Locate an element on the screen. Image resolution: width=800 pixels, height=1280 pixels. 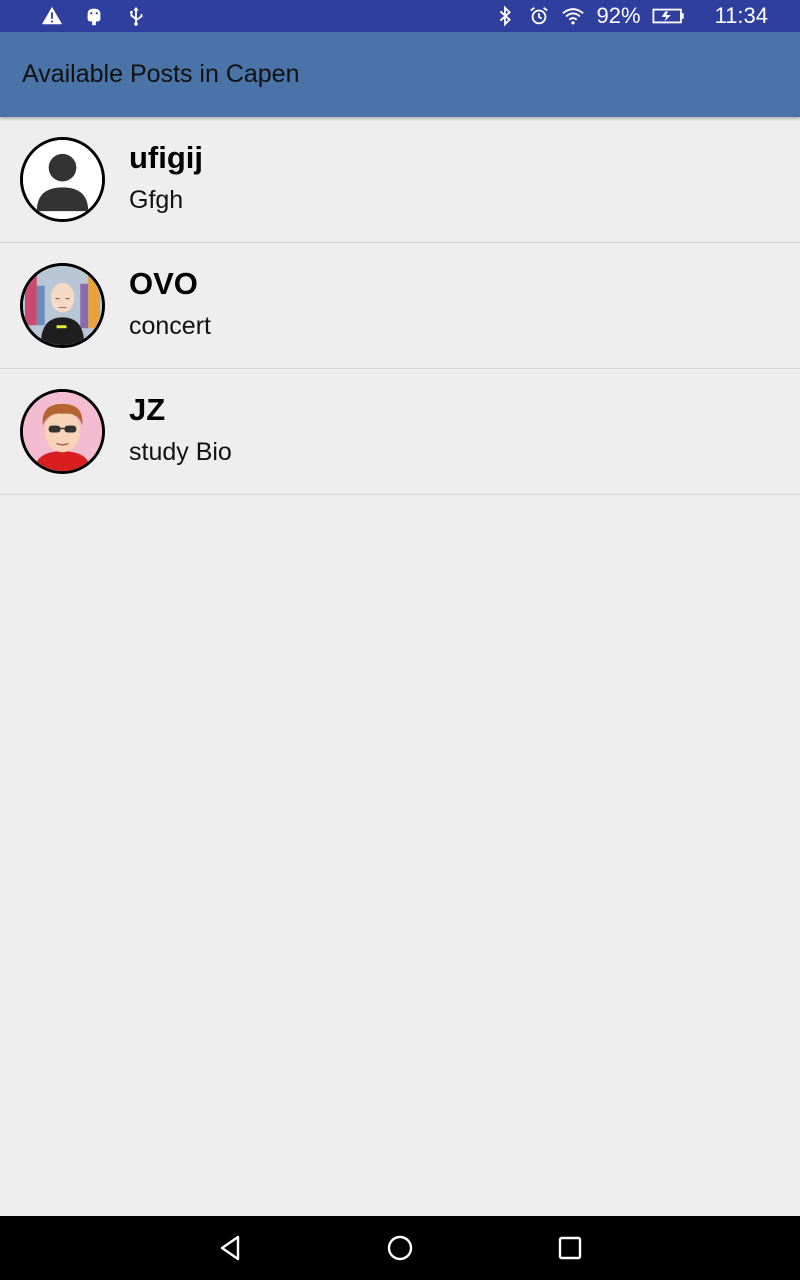
wifi-icon is located at coordinates (573, 16).